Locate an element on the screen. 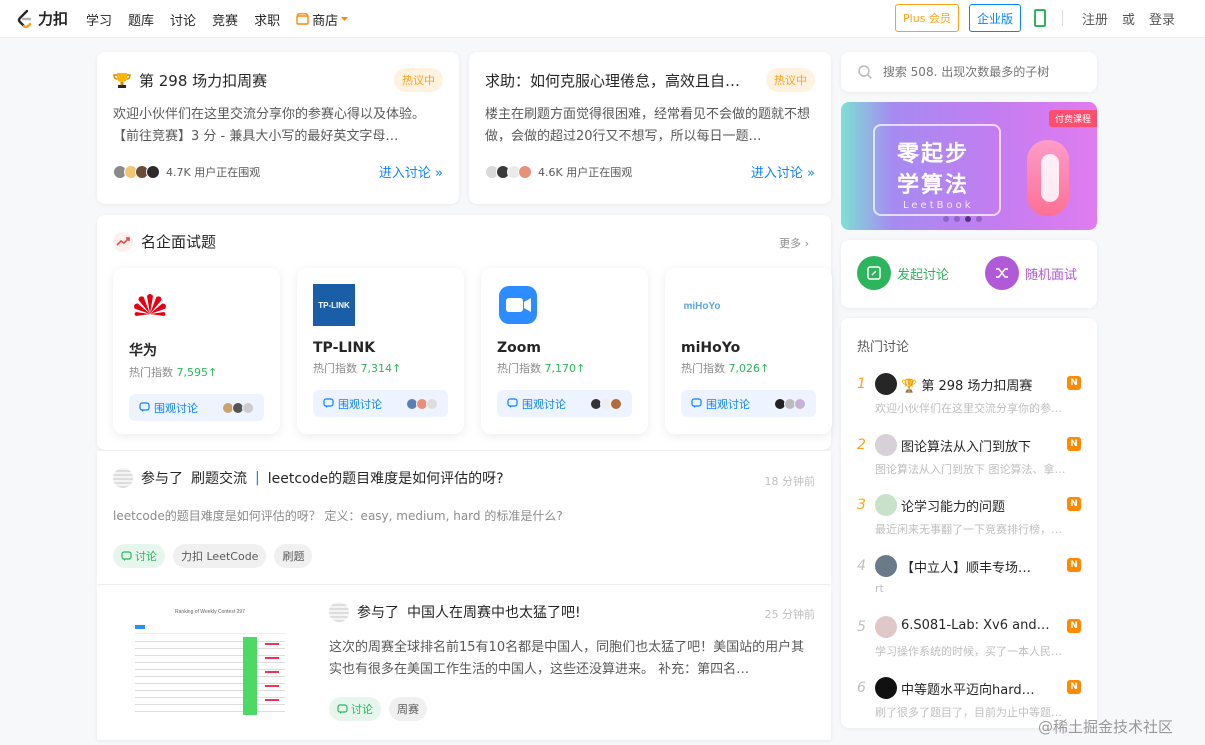 This screenshot has height=745, width=1205. logo-text: 力扣 is located at coordinates (53, 19).